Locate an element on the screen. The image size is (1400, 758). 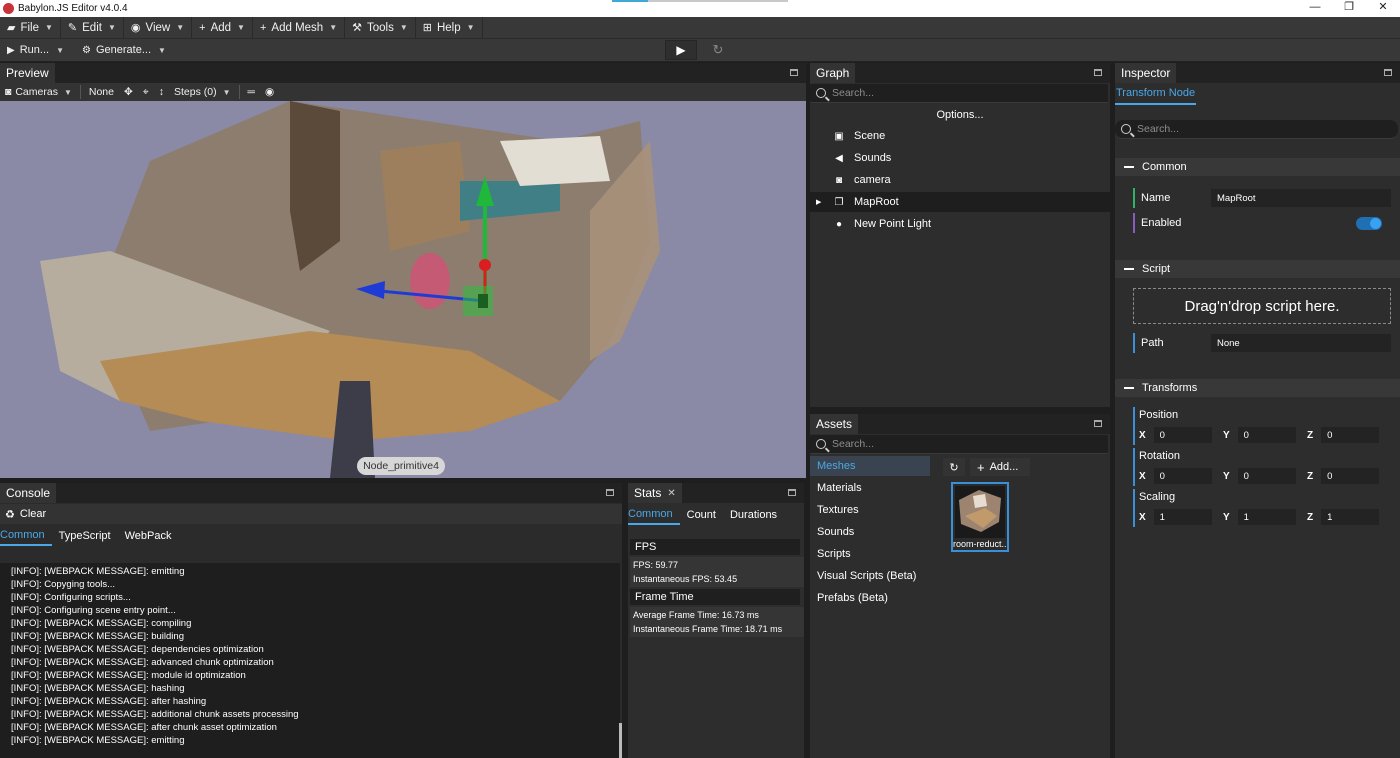
tab-console-common: Common is located at coordinates (26, 536).